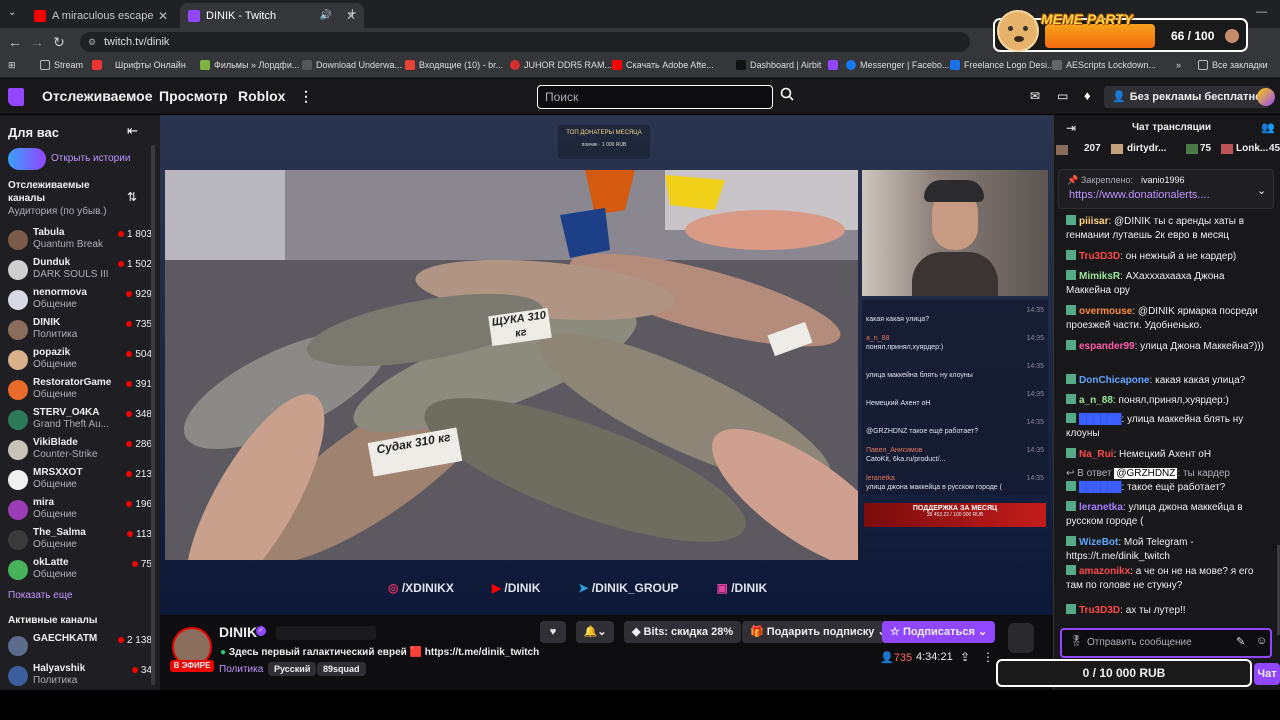  I want to click on sidebar-channel-the_salma: The_Salma Общение 113, so click(82, 542).